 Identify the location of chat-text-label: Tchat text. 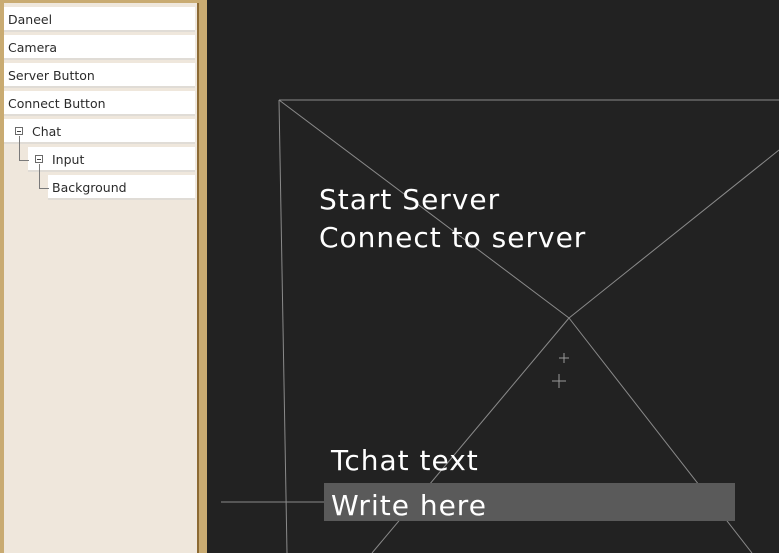
(405, 460).